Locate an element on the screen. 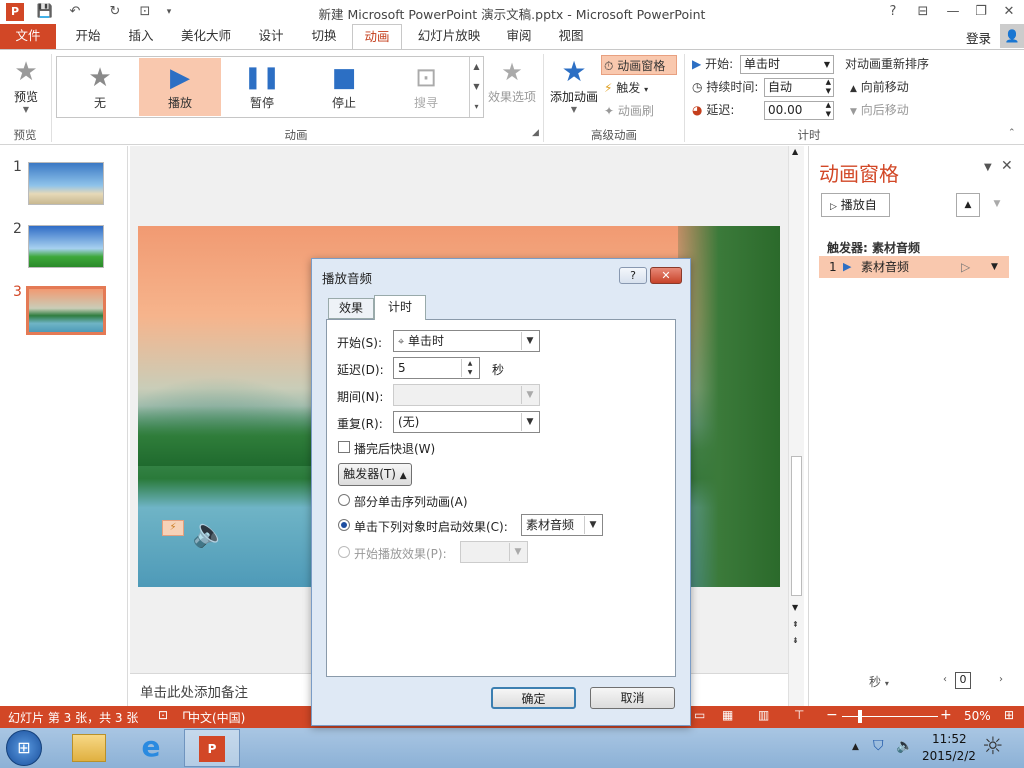 This screenshot has height=768, width=1024. next-slide-icon: ⇟ is located at coordinates (795, 640).